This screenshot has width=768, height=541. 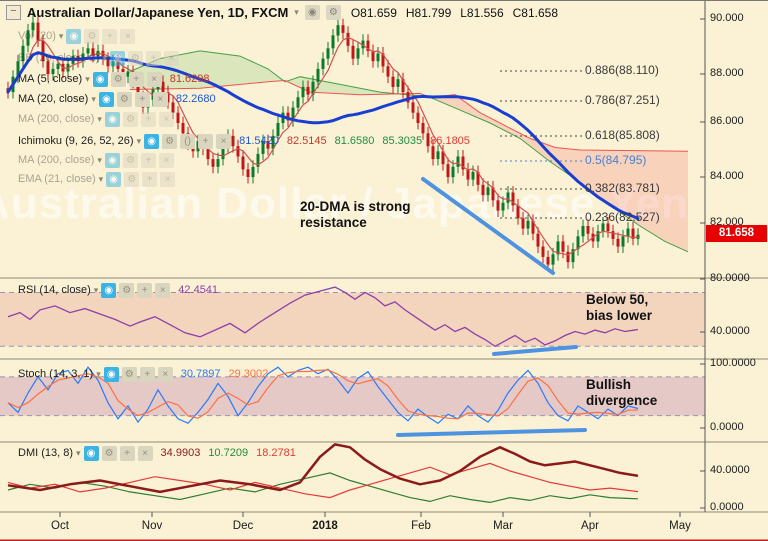 I want to click on indicator-legend-row: EMA (21, close) ▾ ◉ ⚙ + ×, so click(x=97, y=179).